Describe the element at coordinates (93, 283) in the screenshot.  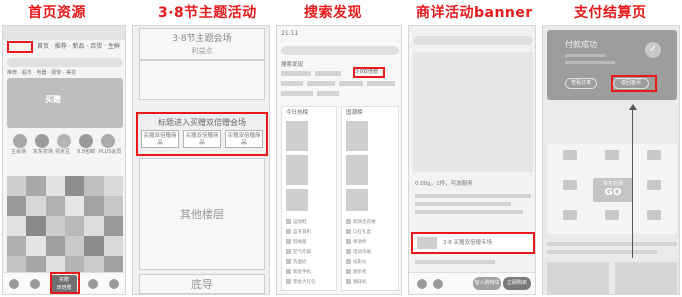
I see `cart-tab-icon` at that location.